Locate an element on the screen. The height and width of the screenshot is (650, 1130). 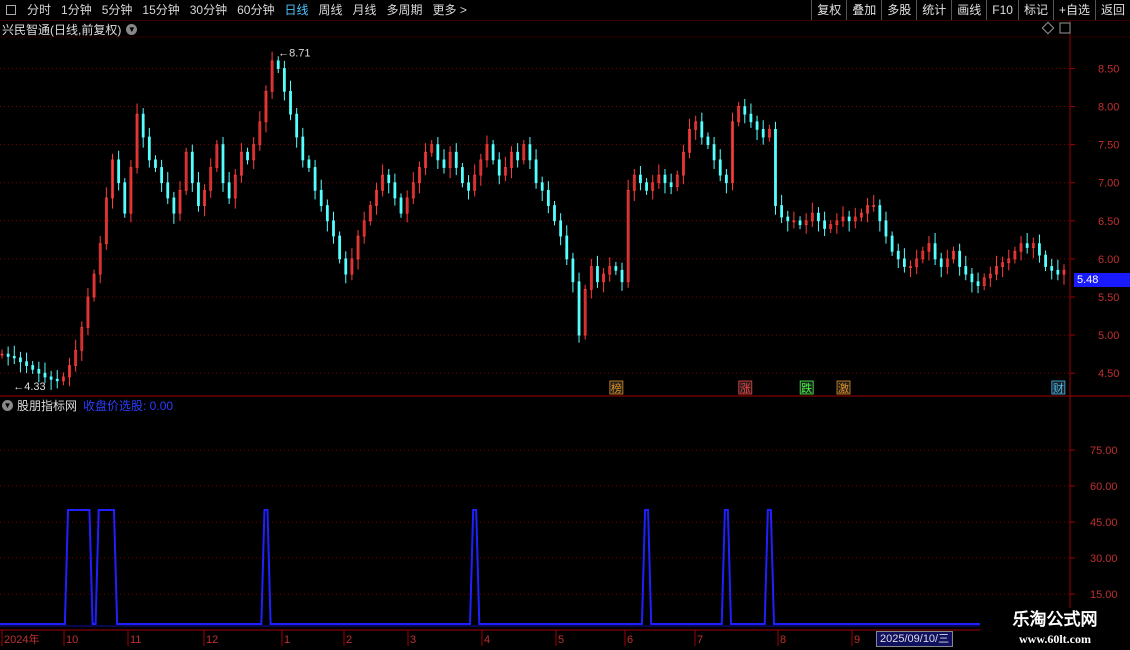
price-axis-label: 6.50 is located at coordinates (1108, 222).